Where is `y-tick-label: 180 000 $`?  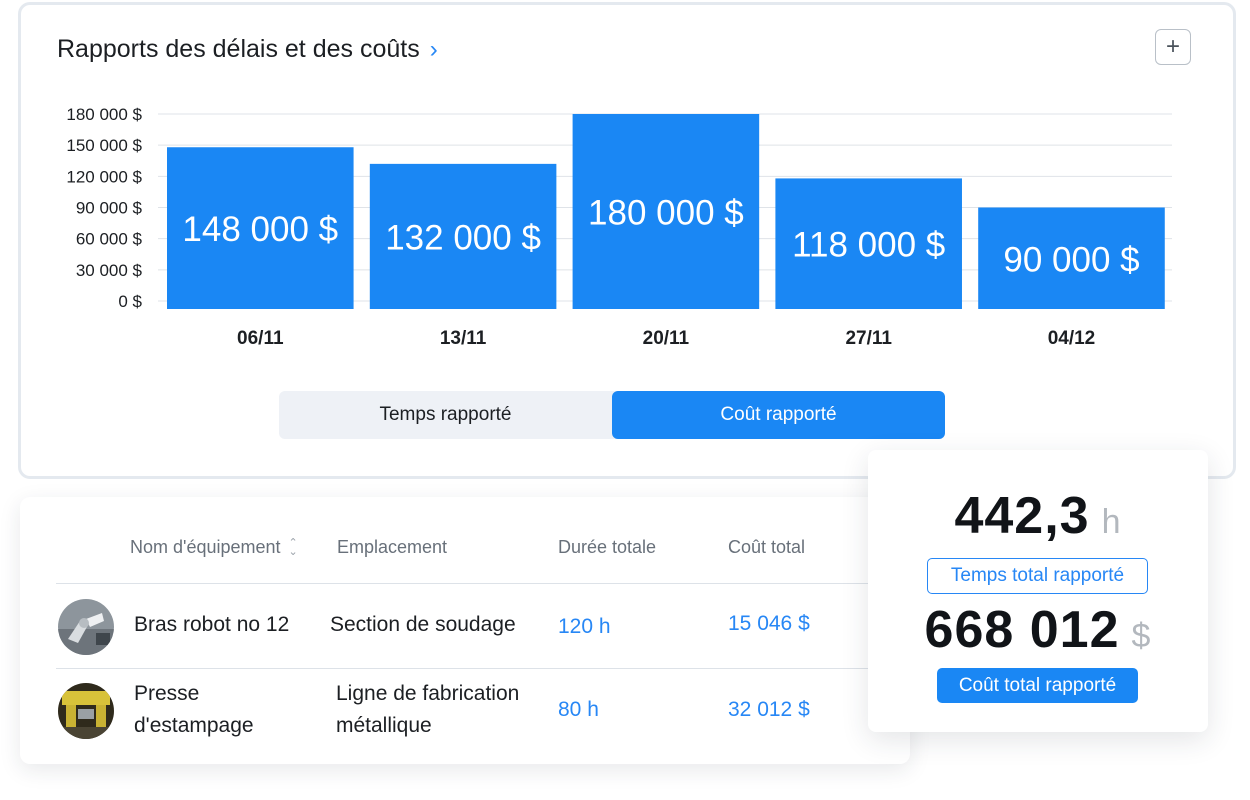 y-tick-label: 180 000 $ is located at coordinates (104, 114).